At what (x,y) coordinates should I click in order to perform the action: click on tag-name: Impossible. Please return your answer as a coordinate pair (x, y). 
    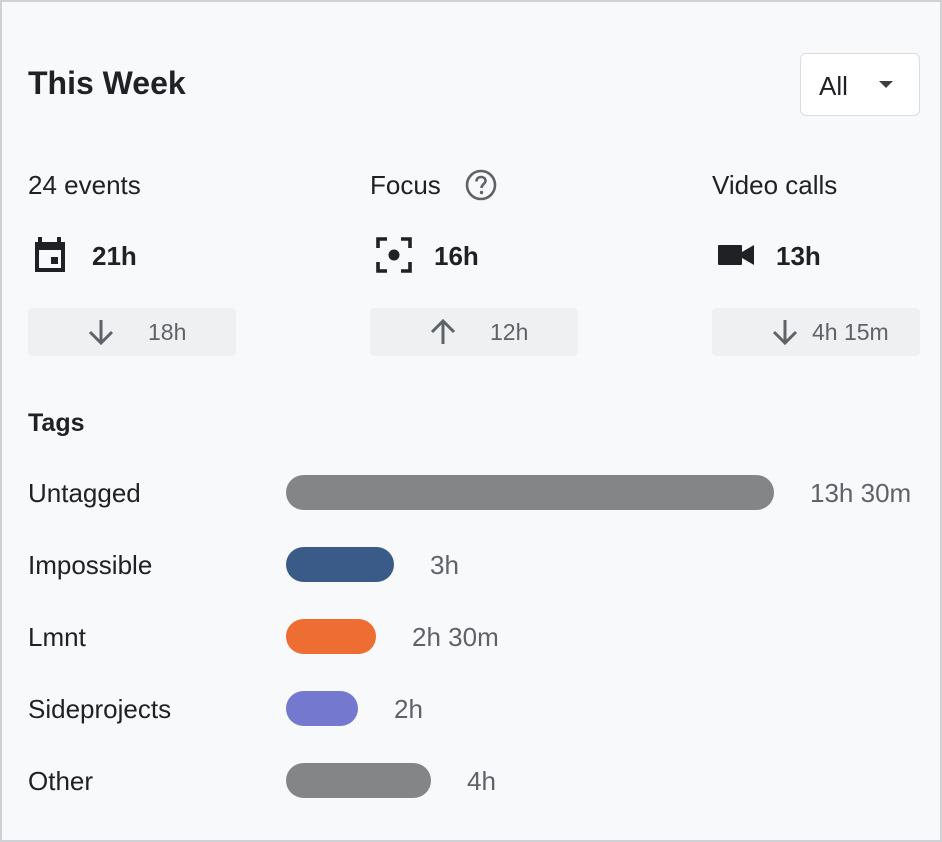
    Looking at the image, I should click on (90, 565).